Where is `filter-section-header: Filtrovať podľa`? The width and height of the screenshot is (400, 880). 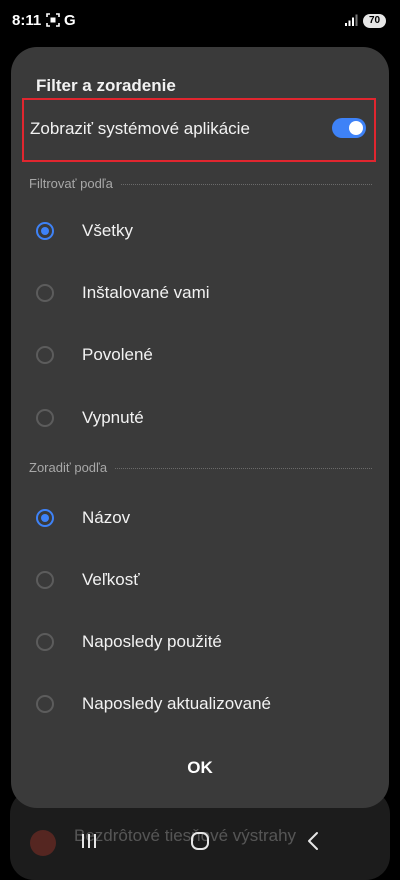 filter-section-header: Filtrovať podľa is located at coordinates (200, 184).